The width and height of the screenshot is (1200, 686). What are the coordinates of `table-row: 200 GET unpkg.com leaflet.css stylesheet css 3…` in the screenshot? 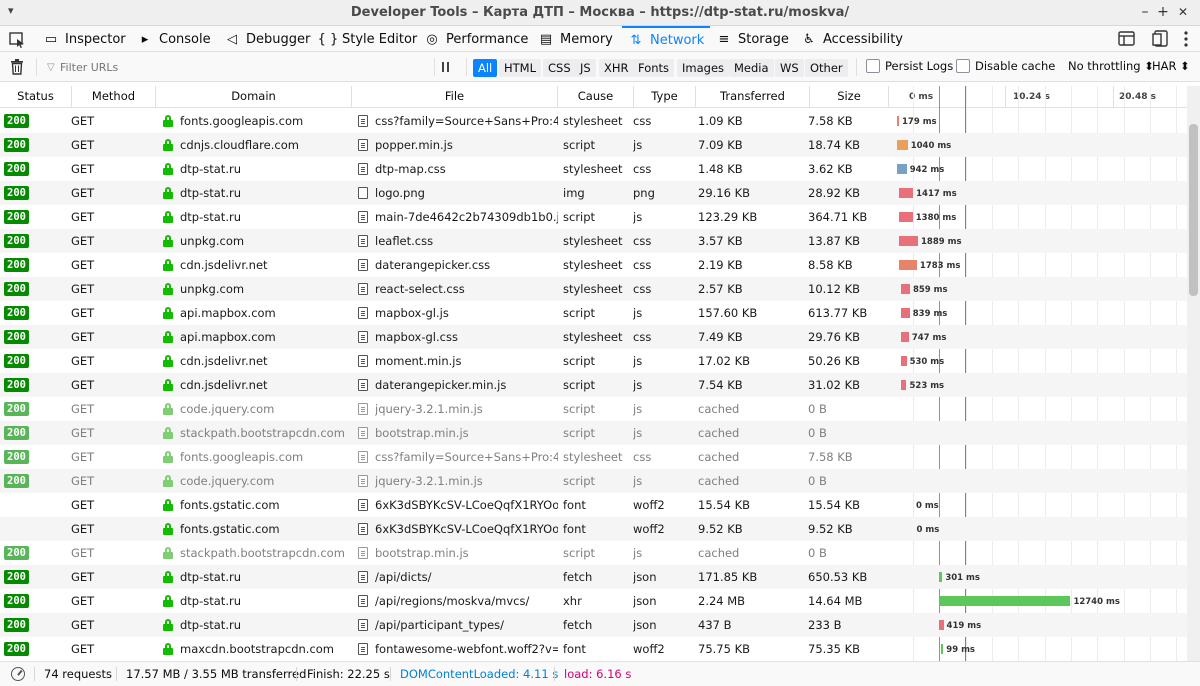 It's located at (593, 241).